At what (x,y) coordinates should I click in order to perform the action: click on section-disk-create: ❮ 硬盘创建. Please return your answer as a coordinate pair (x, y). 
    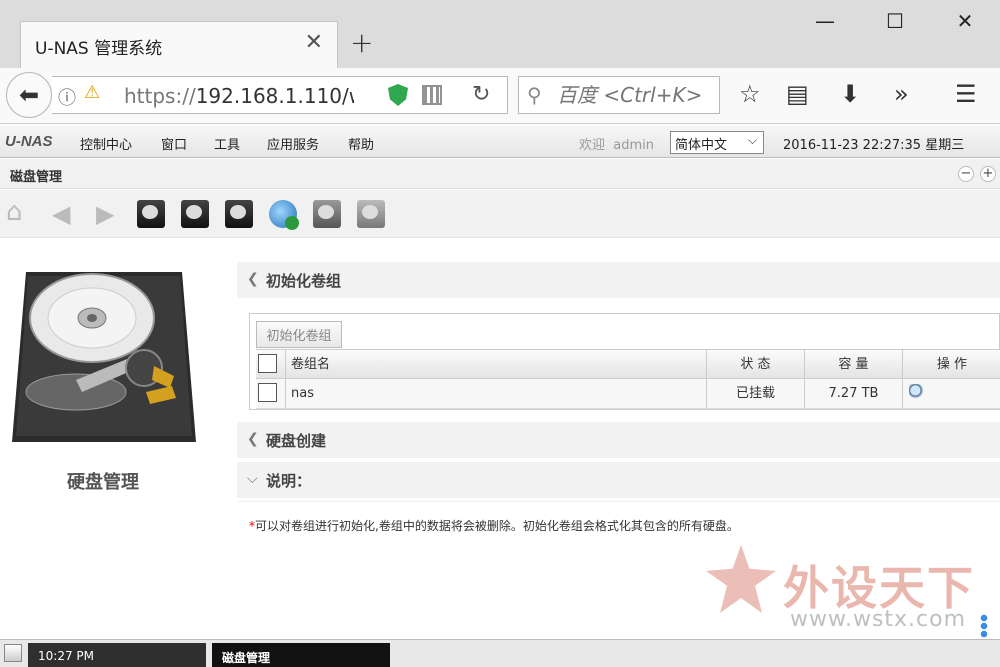
    Looking at the image, I should click on (618, 440).